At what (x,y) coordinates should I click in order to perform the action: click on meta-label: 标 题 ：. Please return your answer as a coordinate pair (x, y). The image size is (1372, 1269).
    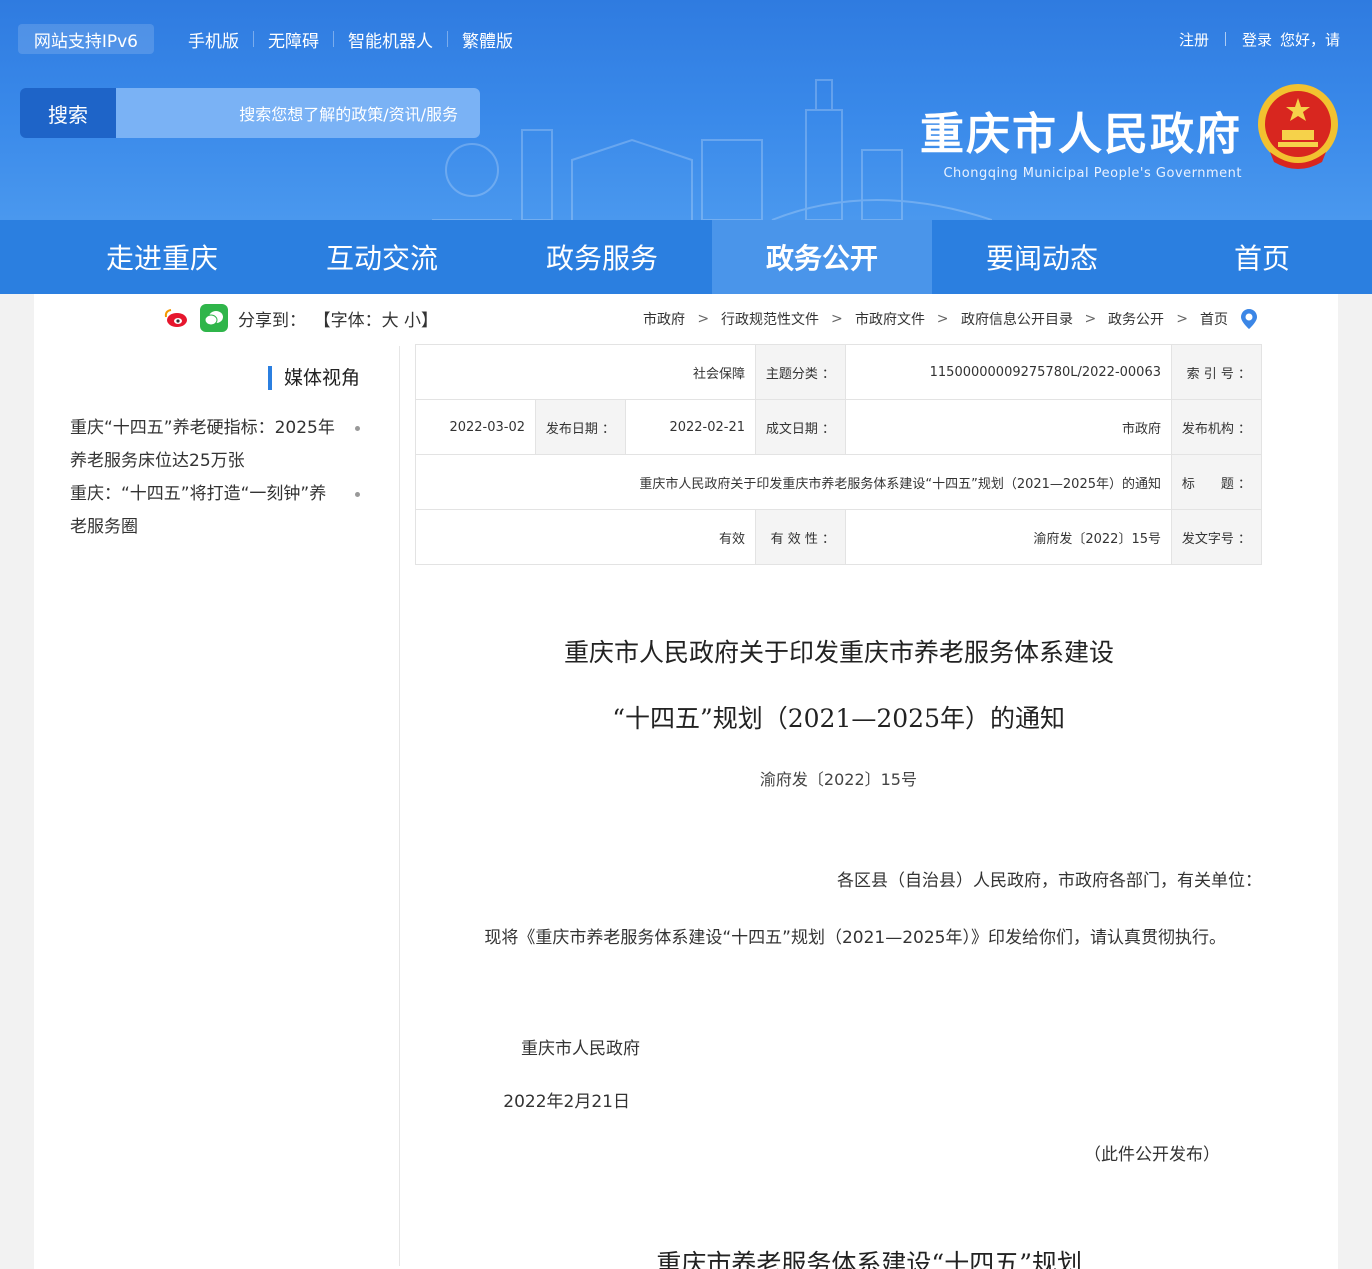
    Looking at the image, I should click on (1216, 482).